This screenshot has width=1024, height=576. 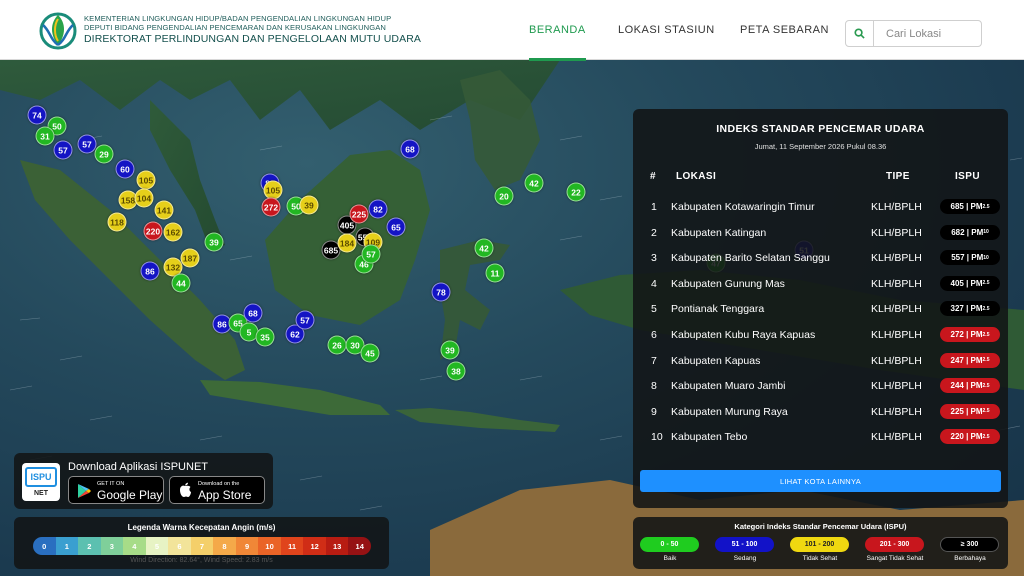 What do you see at coordinates (927, 33) in the screenshot?
I see `search-input` at bounding box center [927, 33].